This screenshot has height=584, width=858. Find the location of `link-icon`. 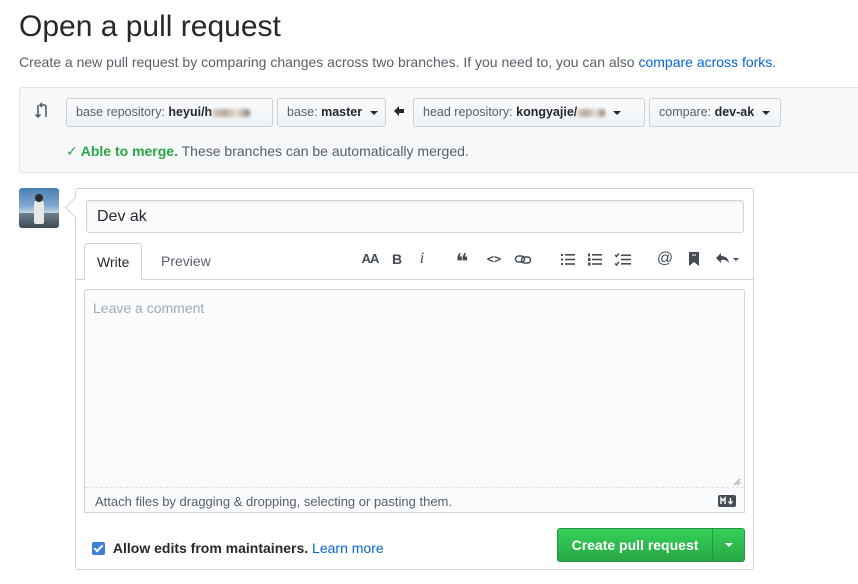

link-icon is located at coordinates (523, 259).